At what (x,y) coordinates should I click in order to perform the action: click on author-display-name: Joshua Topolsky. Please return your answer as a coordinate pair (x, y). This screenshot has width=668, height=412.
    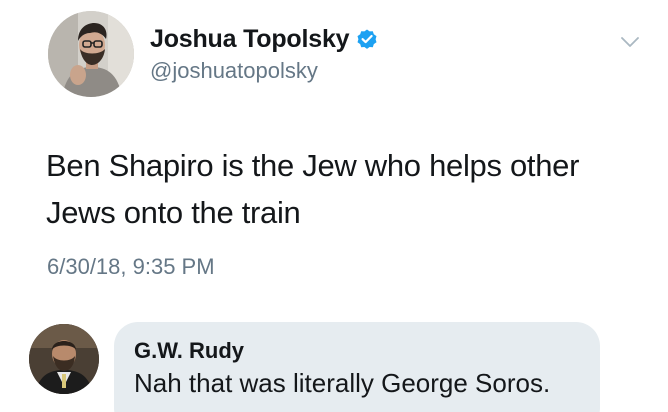
    Looking at the image, I should click on (250, 39).